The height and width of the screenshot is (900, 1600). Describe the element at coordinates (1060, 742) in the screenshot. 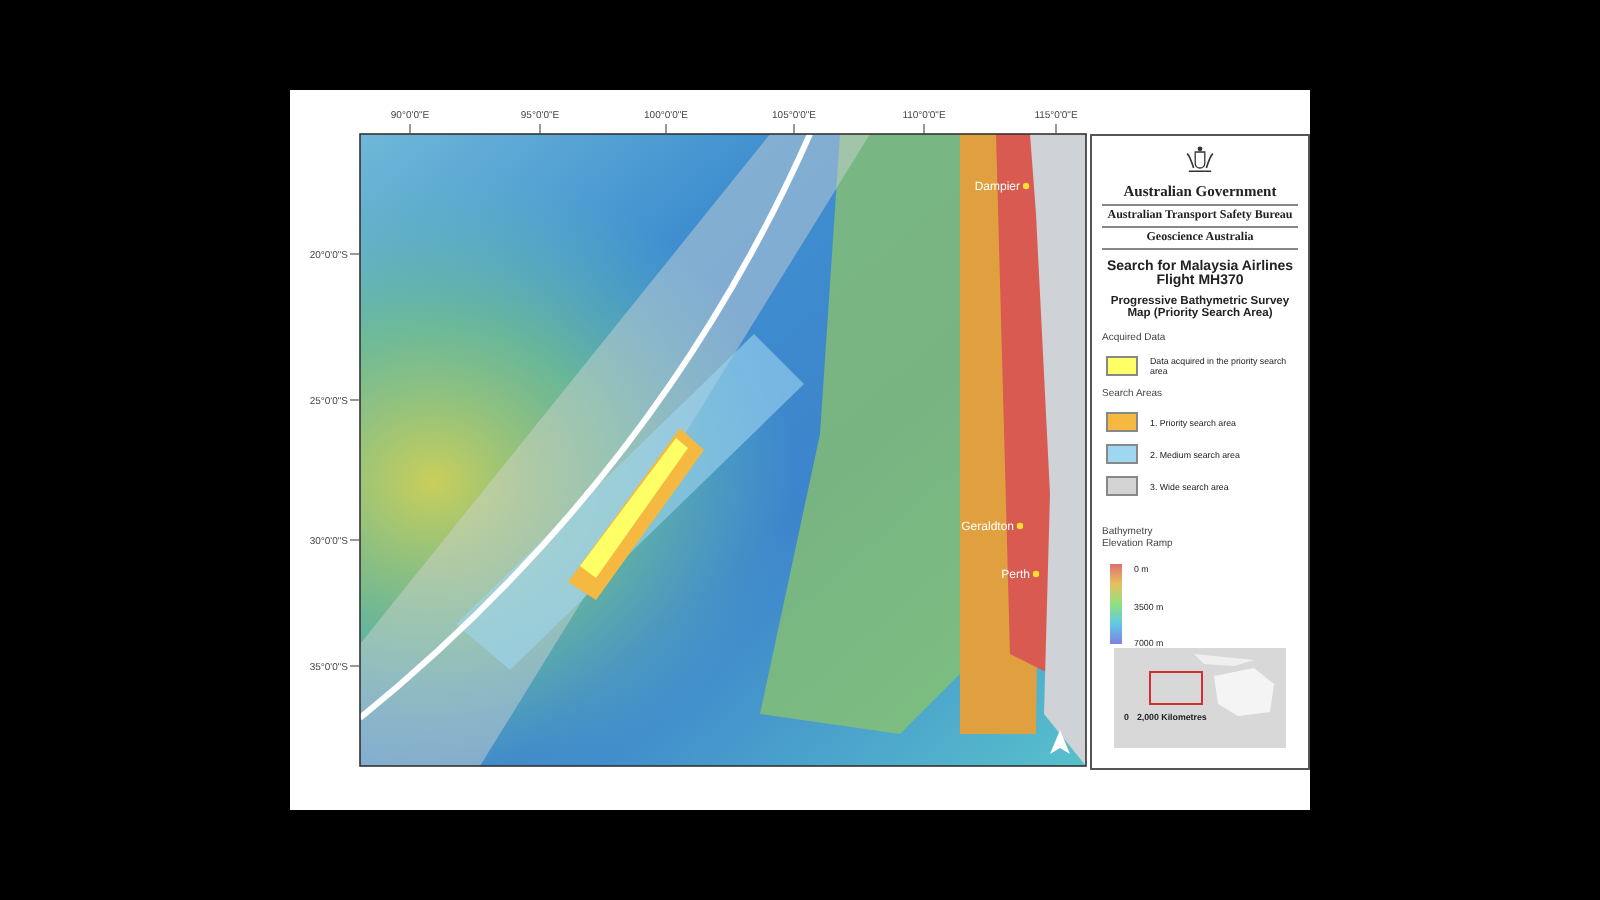

I see `north-arrow-icon` at that location.